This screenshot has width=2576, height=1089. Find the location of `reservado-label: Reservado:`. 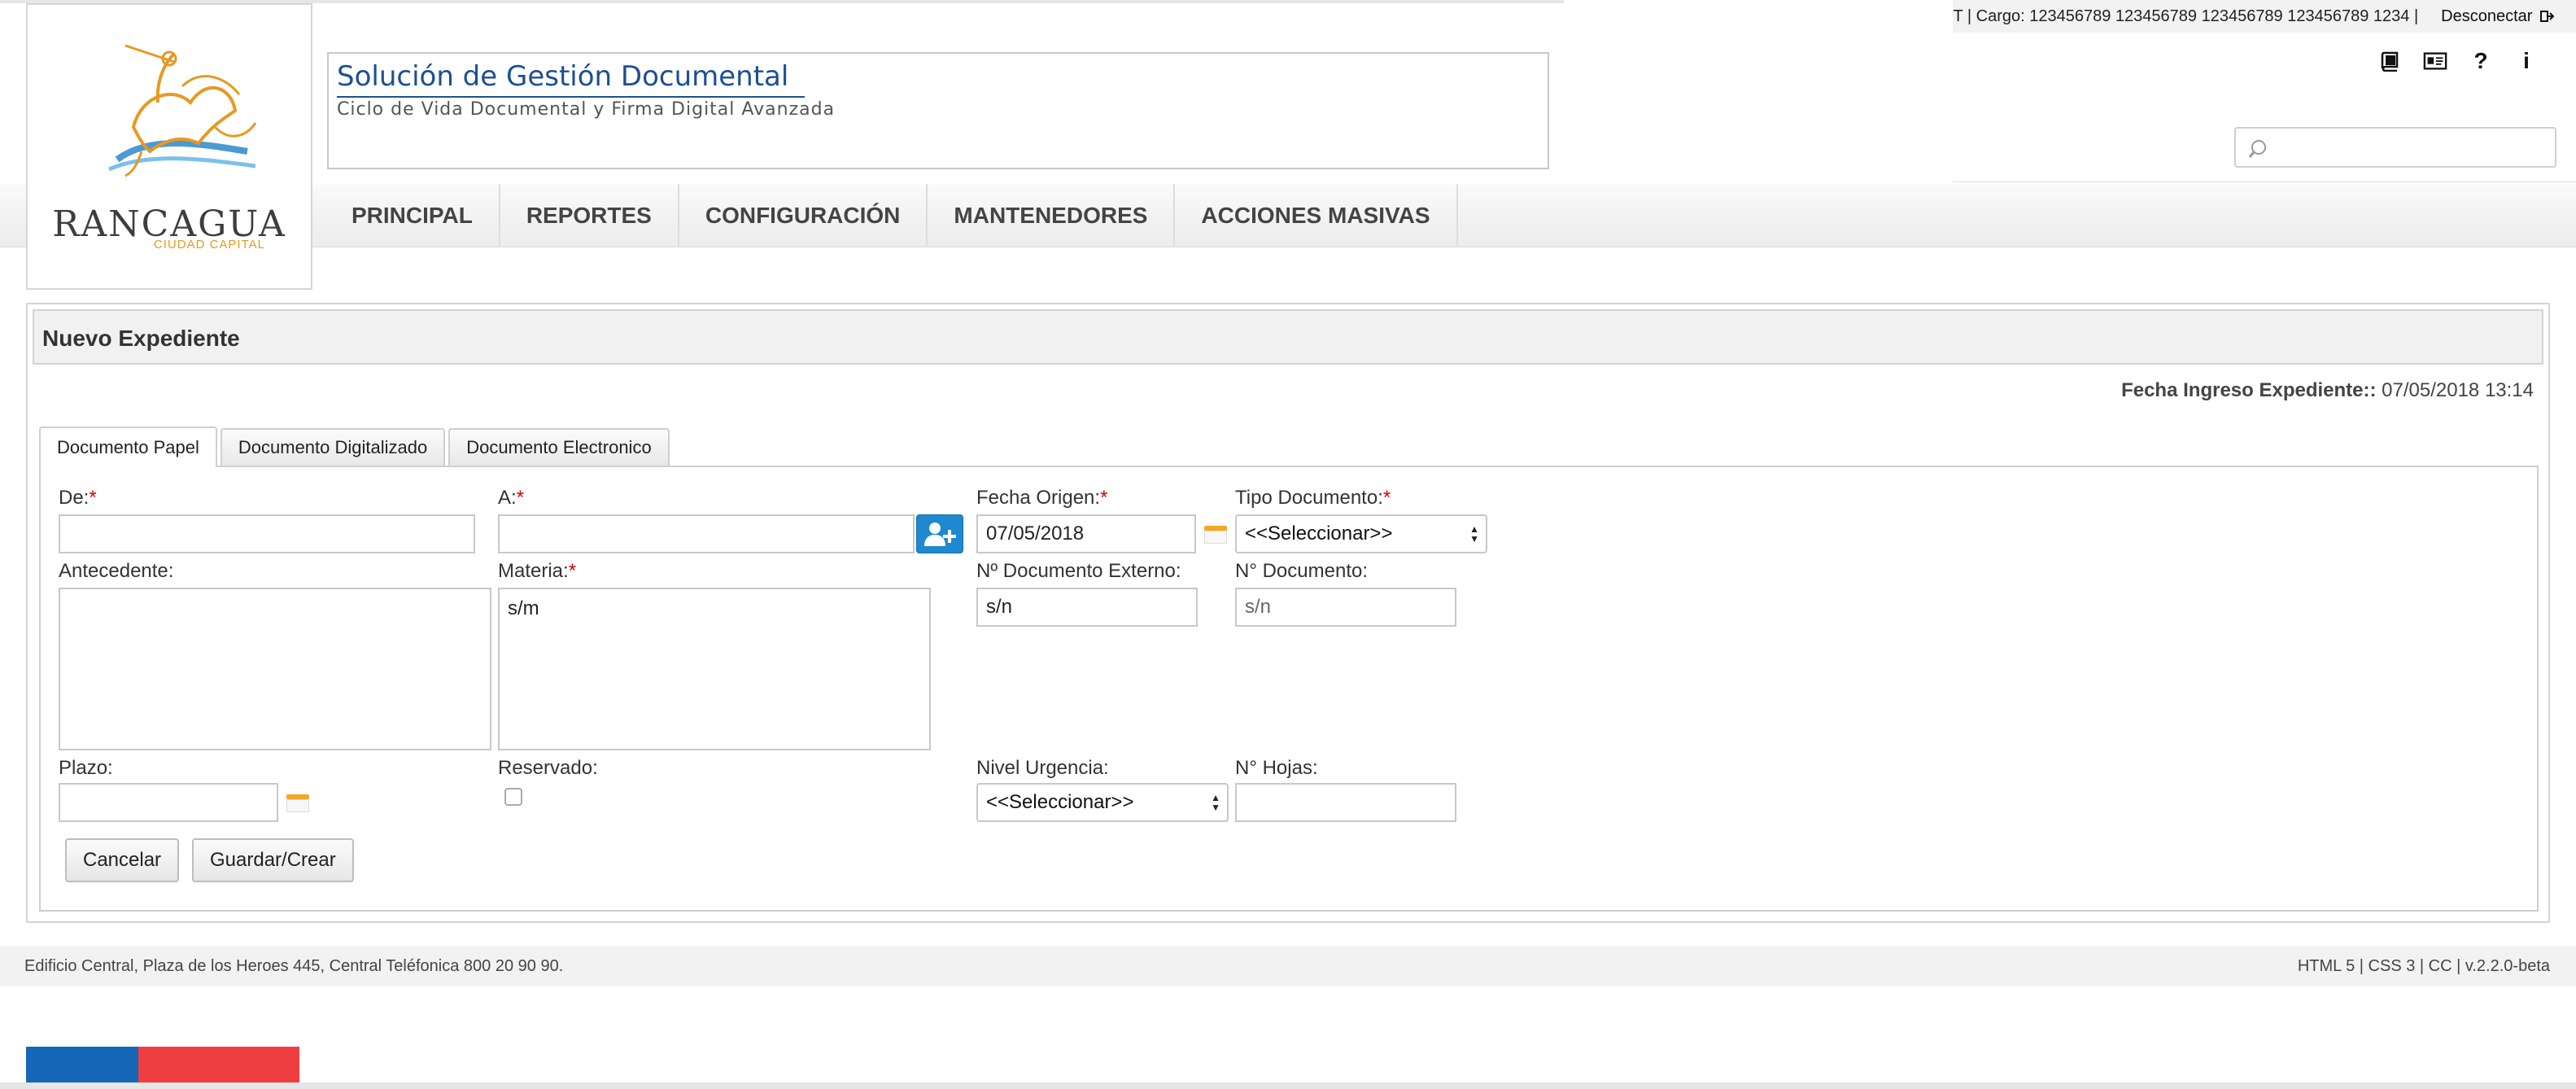

reservado-label: Reservado: is located at coordinates (548, 768).